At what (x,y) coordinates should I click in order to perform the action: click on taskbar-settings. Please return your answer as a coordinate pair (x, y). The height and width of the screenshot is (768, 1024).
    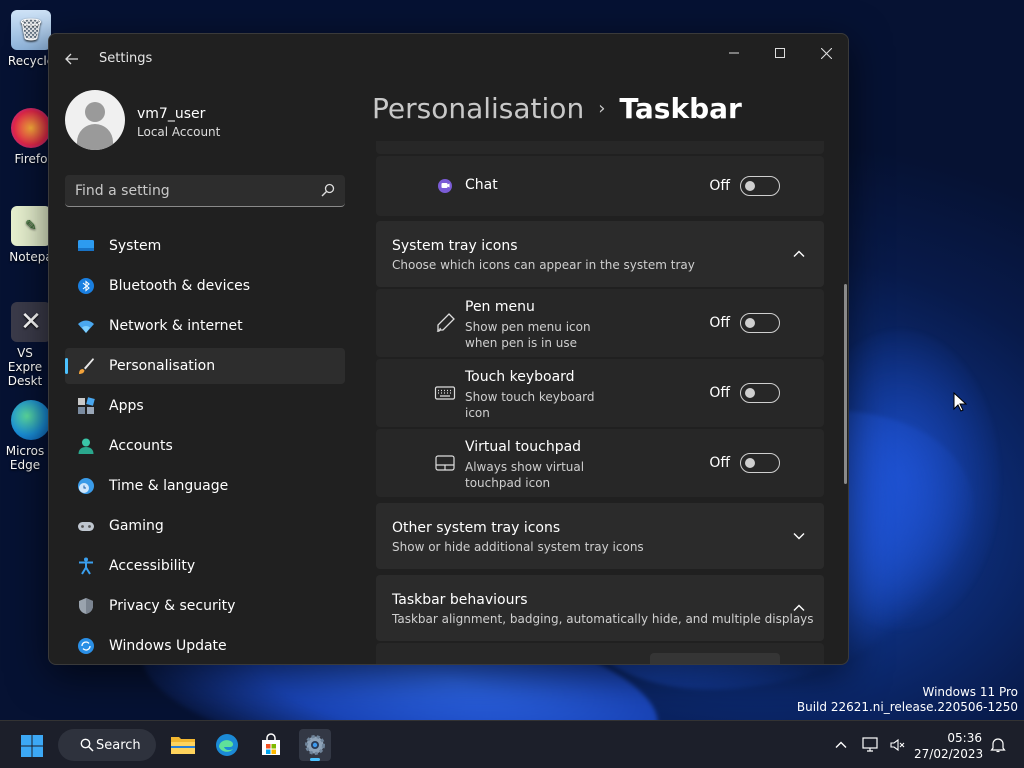
    Looking at the image, I should click on (315, 745).